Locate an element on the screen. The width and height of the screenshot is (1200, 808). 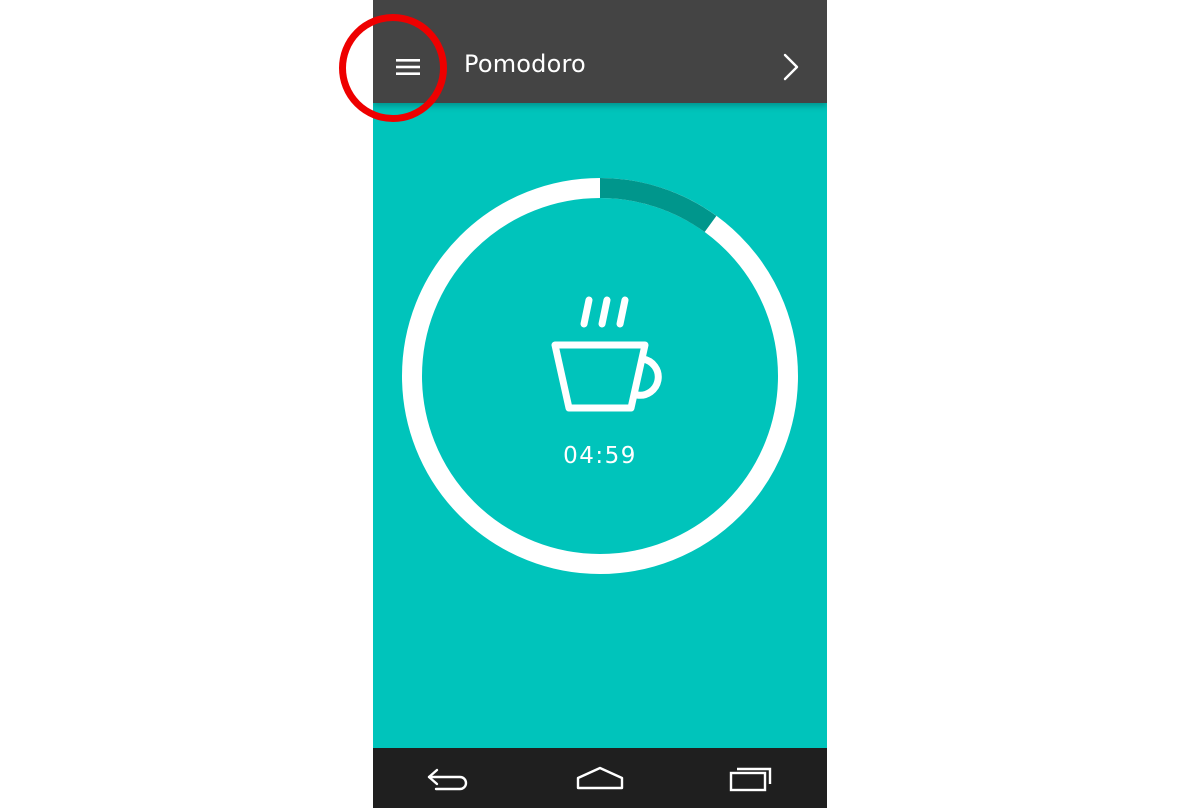
time-remaining: 04:59 is located at coordinates (600, 456).